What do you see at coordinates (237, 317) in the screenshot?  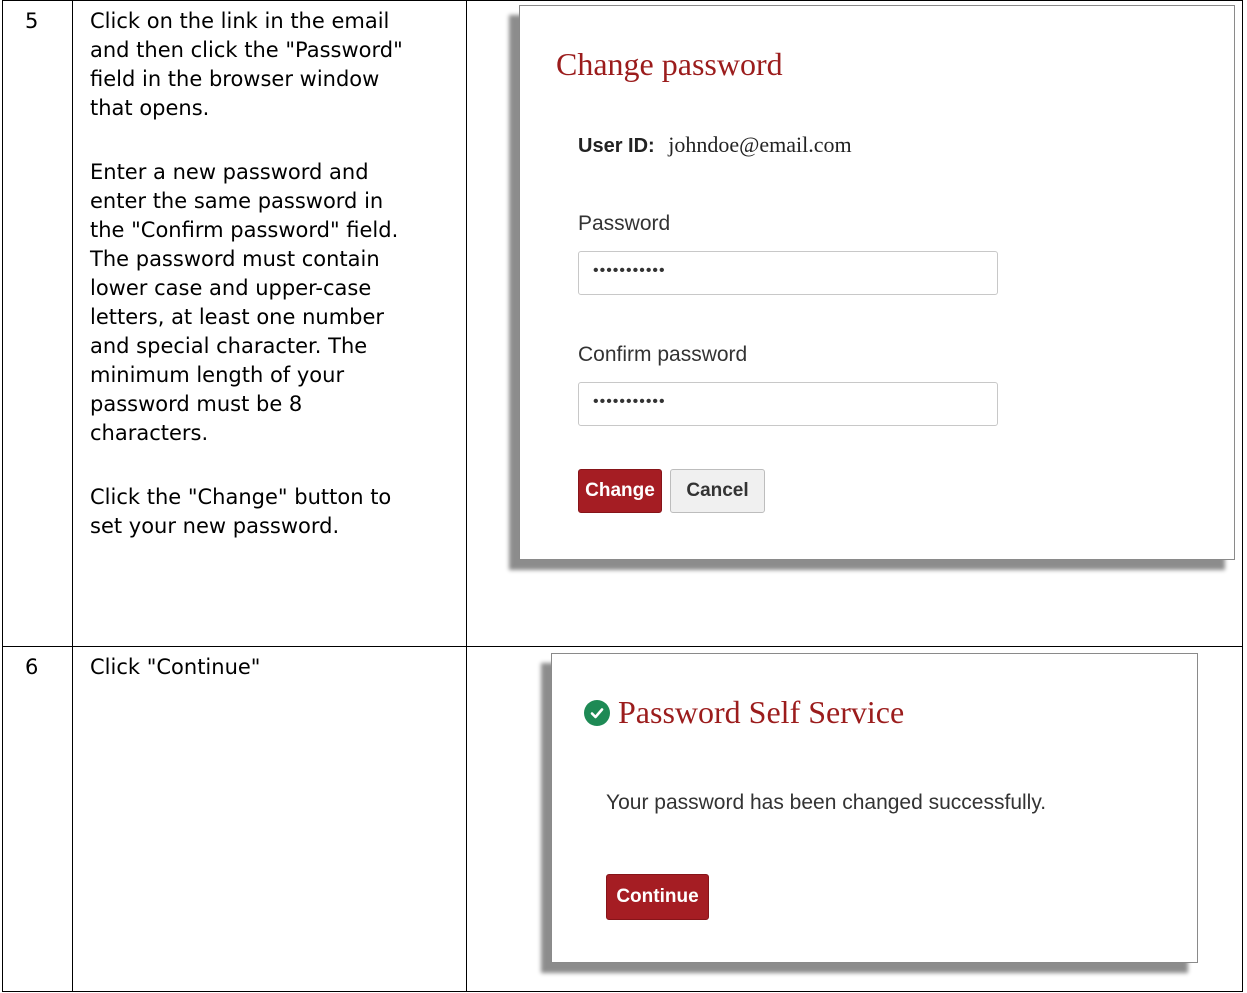 I see `instruction-line: letters, at least one number` at bounding box center [237, 317].